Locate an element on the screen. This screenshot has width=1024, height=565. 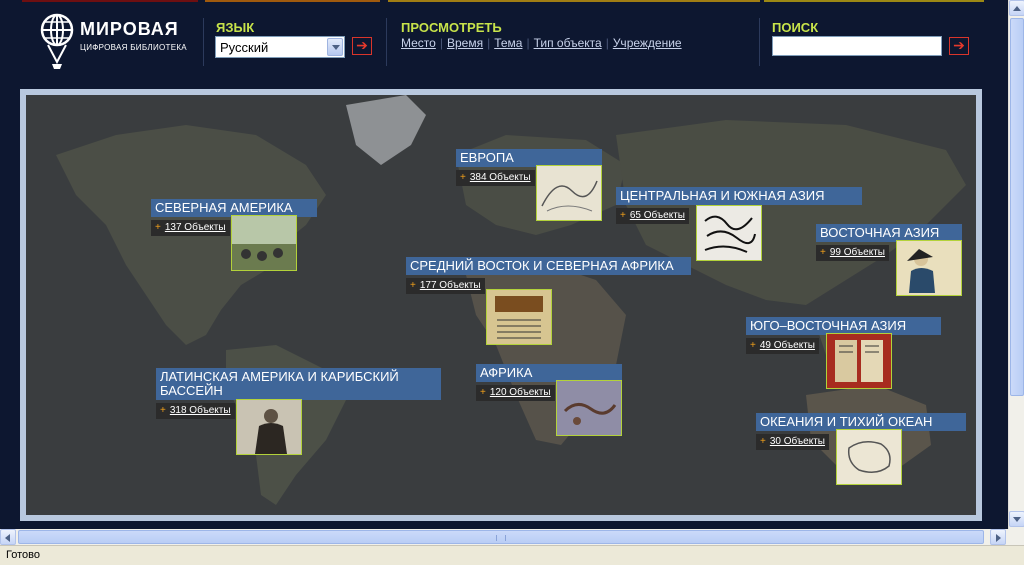
search-go-button: ➔ is located at coordinates (959, 46).